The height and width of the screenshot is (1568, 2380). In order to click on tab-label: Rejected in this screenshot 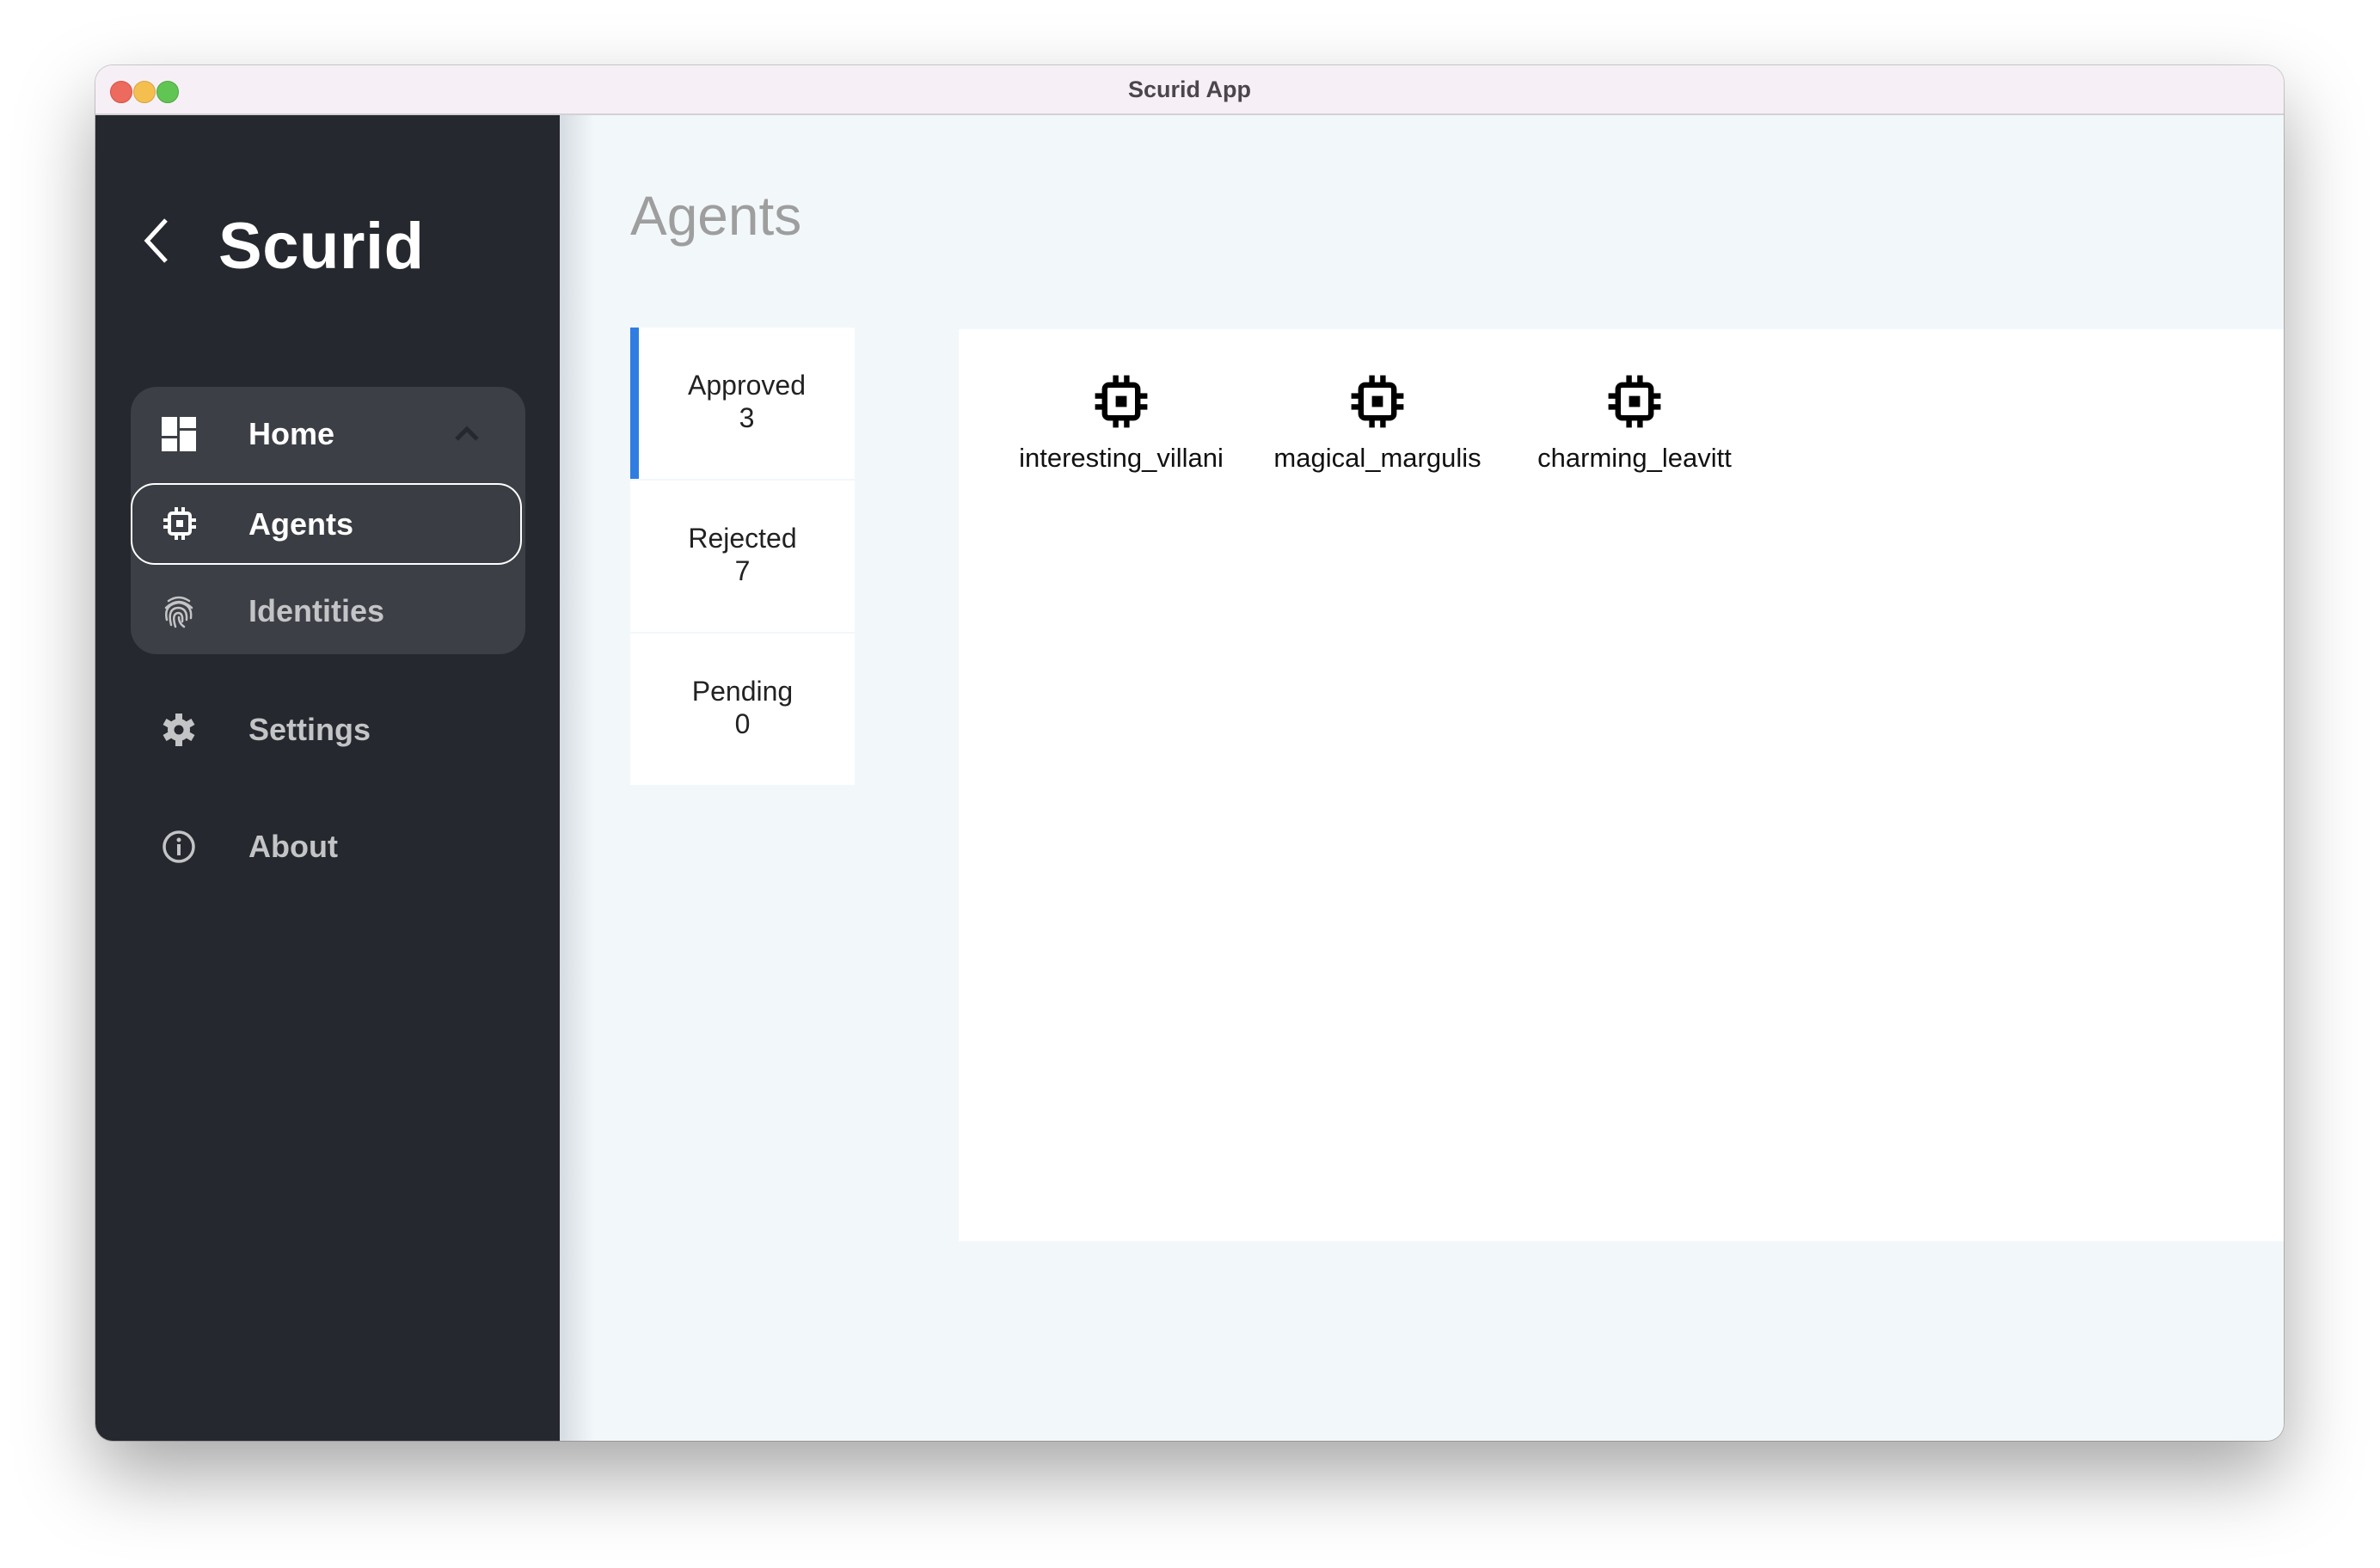, I will do `click(742, 538)`.